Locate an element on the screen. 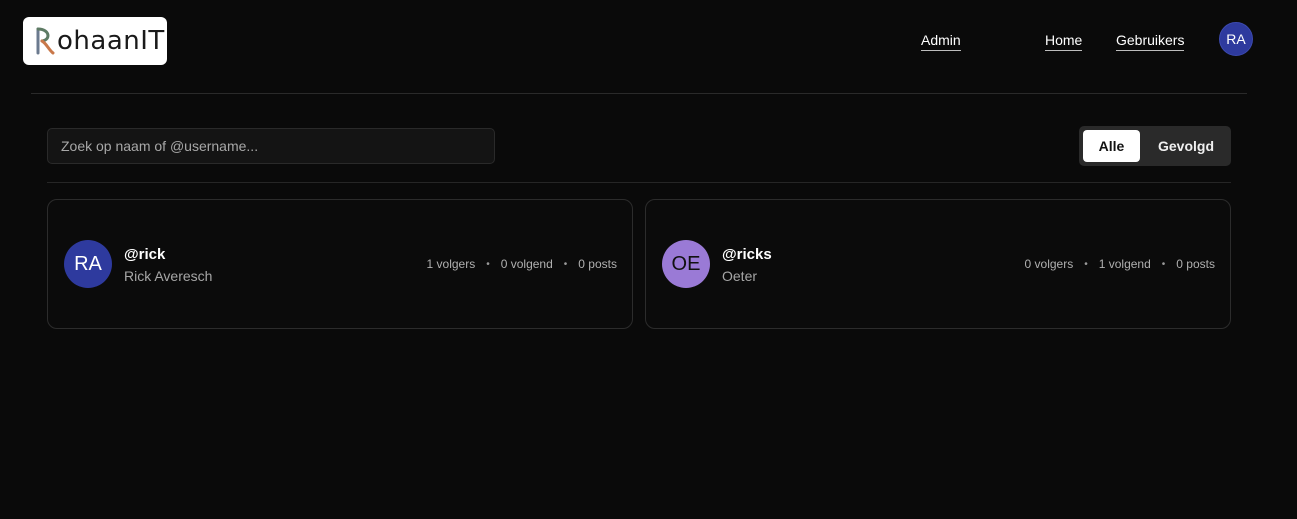 The width and height of the screenshot is (1297, 519). filter-followed-button: Gevolgd is located at coordinates (1186, 146).